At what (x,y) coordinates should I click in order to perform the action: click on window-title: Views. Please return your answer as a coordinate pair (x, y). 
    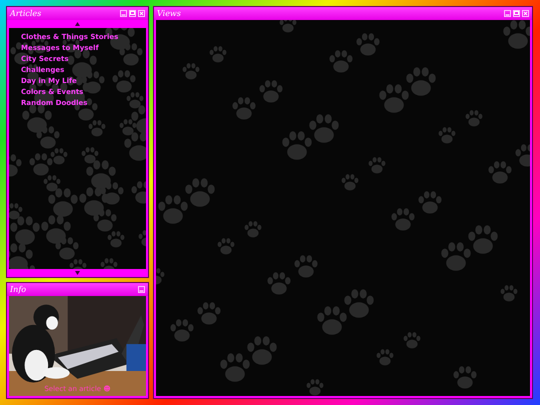
    Looking at the image, I should click on (169, 13).